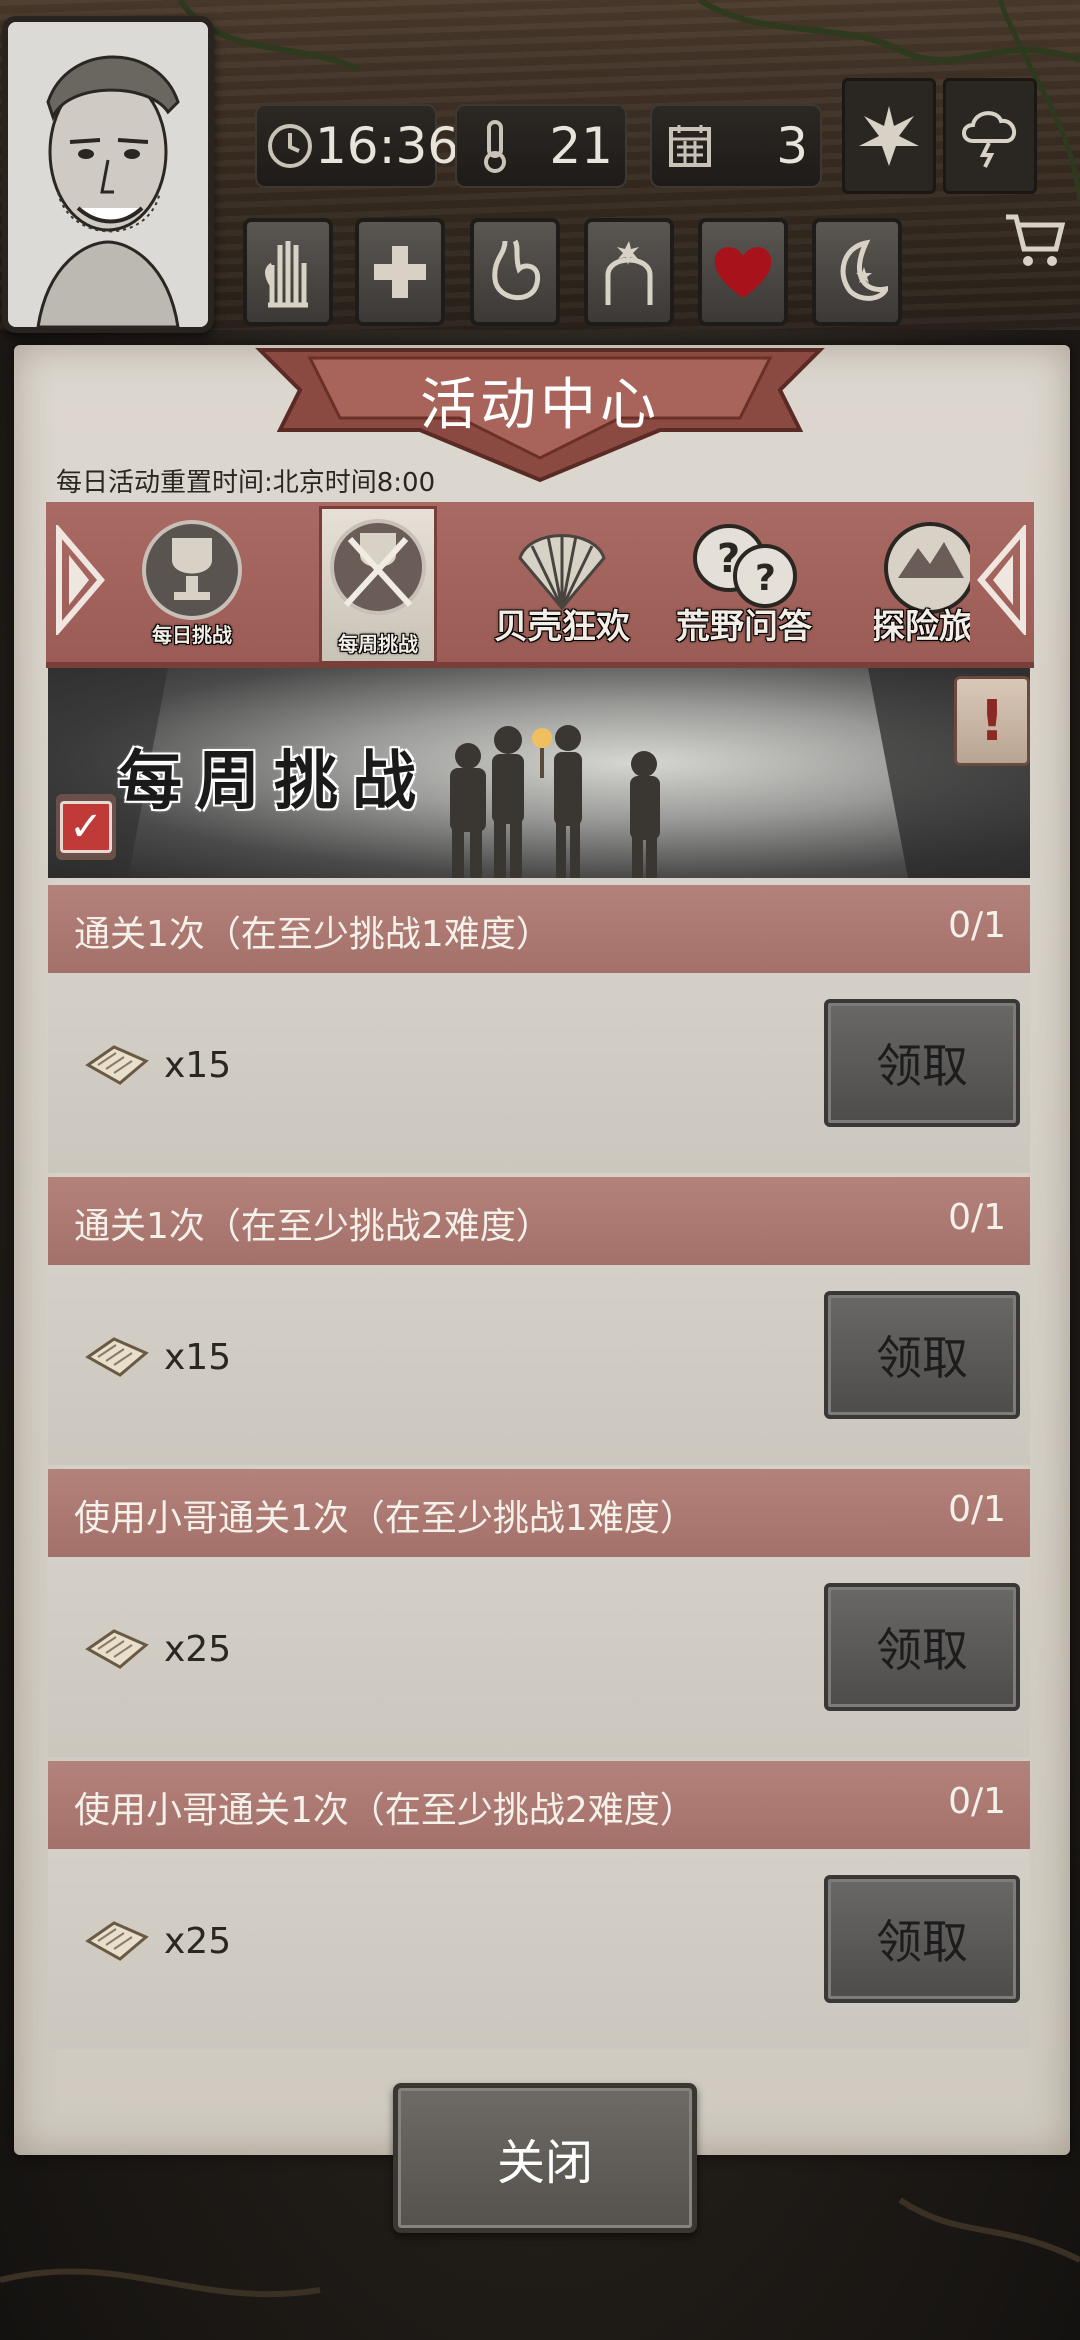 The height and width of the screenshot is (2340, 1080). Describe the element at coordinates (922, 582) in the screenshot. I see `tab-exploration: 探险旅` at that location.